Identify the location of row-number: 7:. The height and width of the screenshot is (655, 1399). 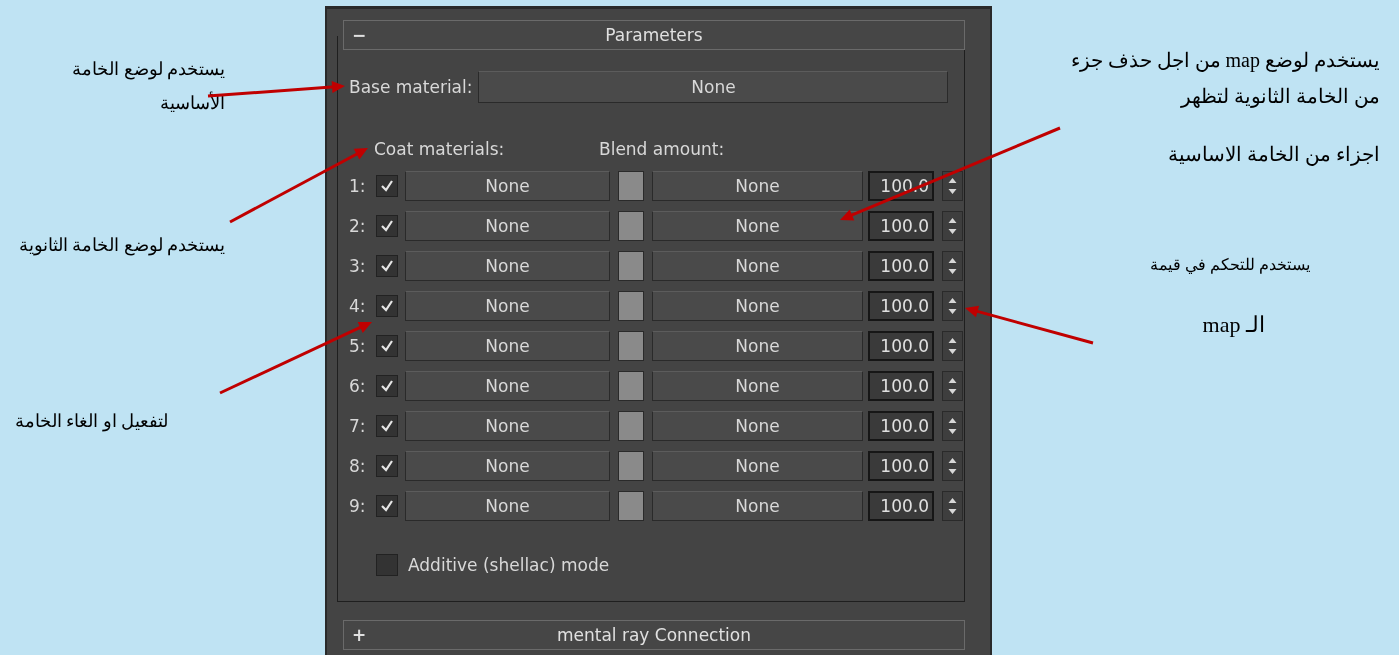
(358, 426).